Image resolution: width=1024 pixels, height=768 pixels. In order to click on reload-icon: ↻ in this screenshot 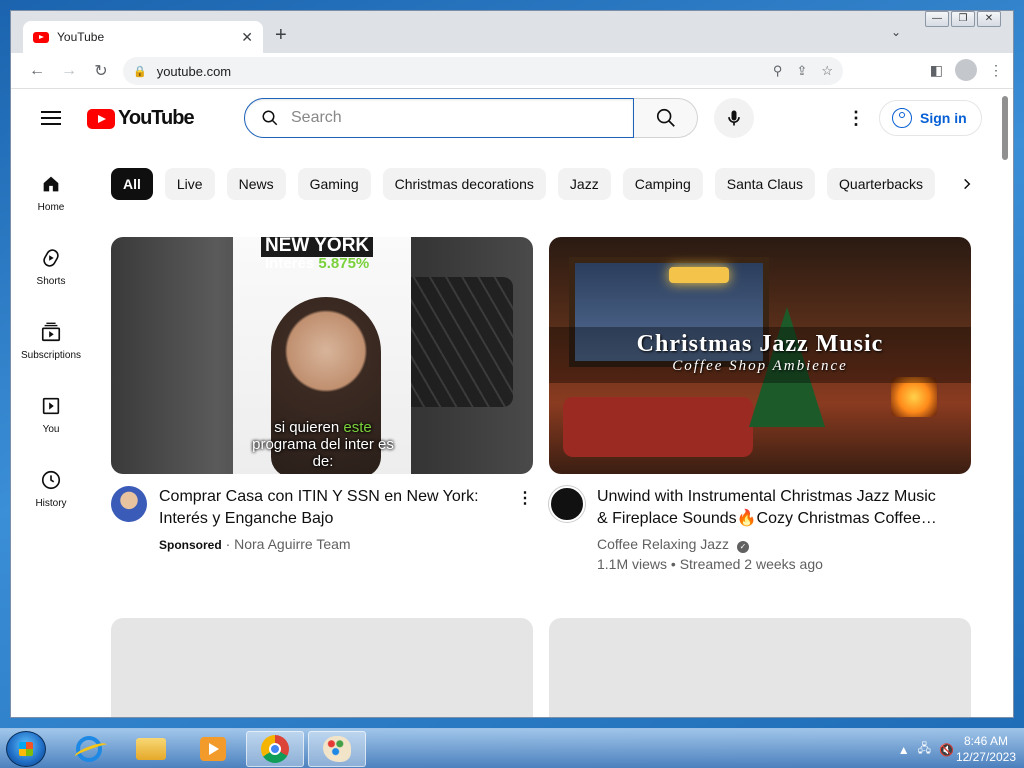, I will do `click(101, 71)`.